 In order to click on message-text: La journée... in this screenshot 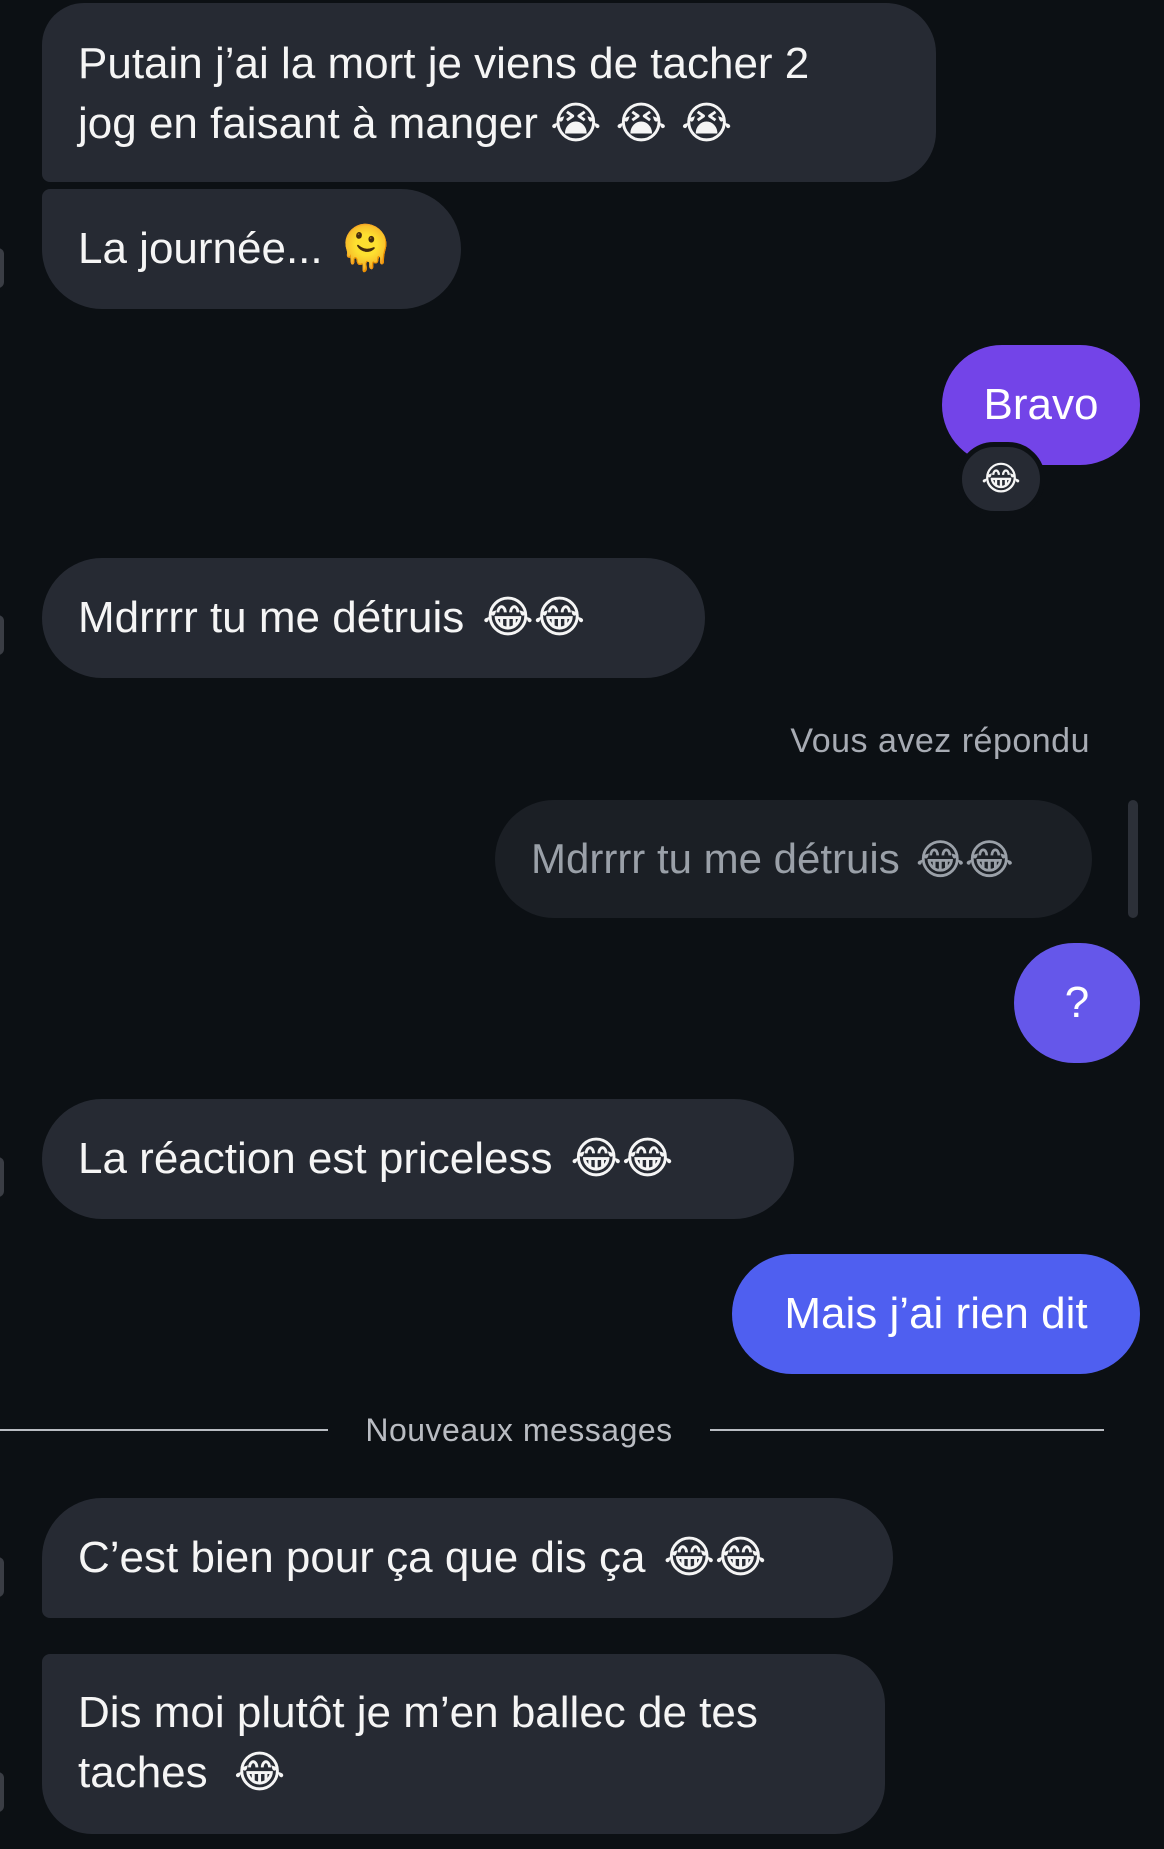, I will do `click(200, 248)`.